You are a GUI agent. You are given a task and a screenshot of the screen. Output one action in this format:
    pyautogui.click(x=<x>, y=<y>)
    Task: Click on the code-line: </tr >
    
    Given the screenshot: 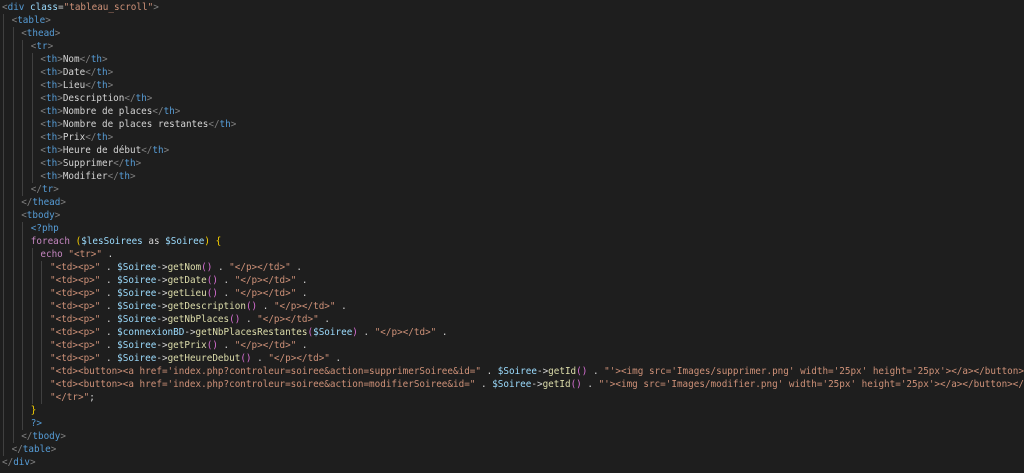 What is the action you would take?
    pyautogui.click(x=31, y=189)
    